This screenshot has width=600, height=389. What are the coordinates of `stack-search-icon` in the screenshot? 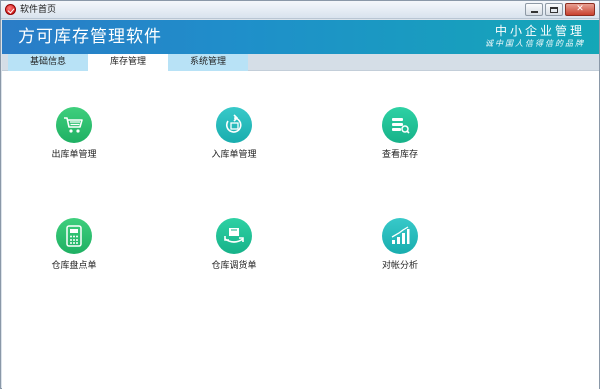 It's located at (400, 125).